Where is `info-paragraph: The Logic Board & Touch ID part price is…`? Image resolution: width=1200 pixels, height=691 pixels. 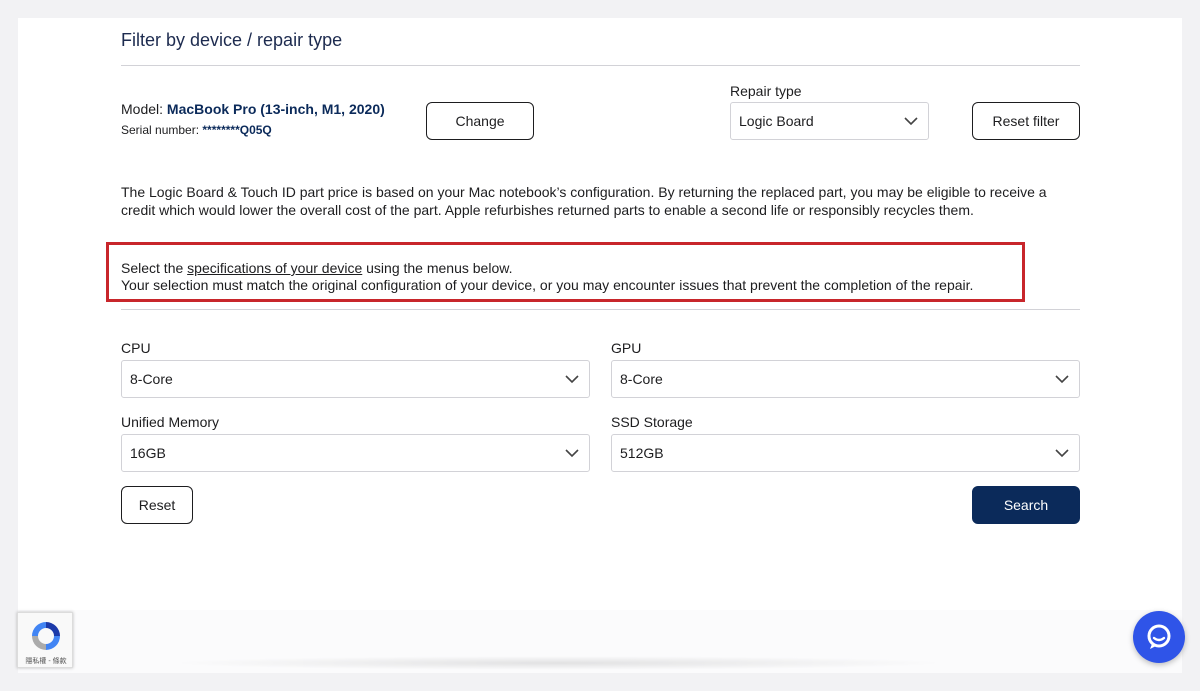
info-paragraph: The Logic Board & Touch ID part price is… is located at coordinates (584, 201).